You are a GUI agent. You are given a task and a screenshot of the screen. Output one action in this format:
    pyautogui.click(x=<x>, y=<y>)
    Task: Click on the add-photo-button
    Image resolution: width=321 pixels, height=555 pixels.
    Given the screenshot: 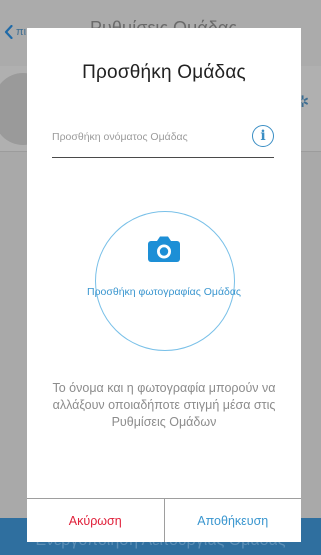 What is the action you would take?
    pyautogui.click(x=165, y=281)
    